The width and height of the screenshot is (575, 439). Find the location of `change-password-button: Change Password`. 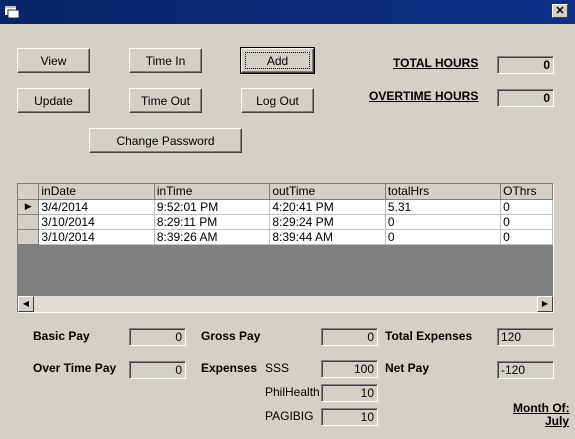

change-password-button: Change Password is located at coordinates (165, 140).